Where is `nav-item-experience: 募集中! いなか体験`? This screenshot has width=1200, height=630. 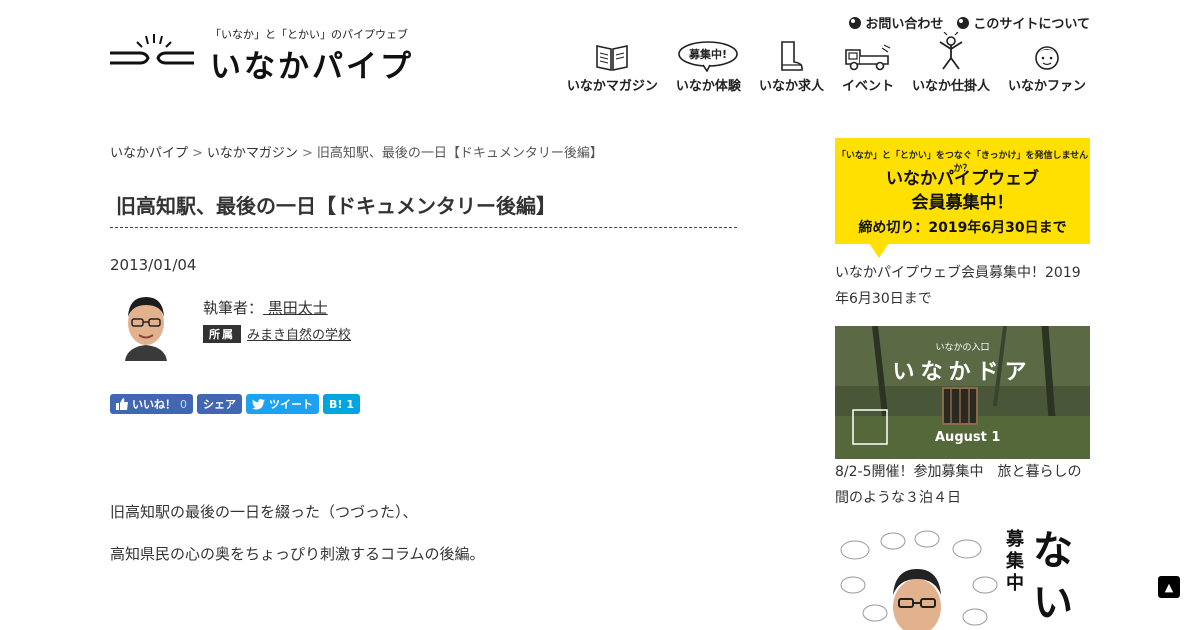 nav-item-experience: 募集中! いなか体験 is located at coordinates (708, 67).